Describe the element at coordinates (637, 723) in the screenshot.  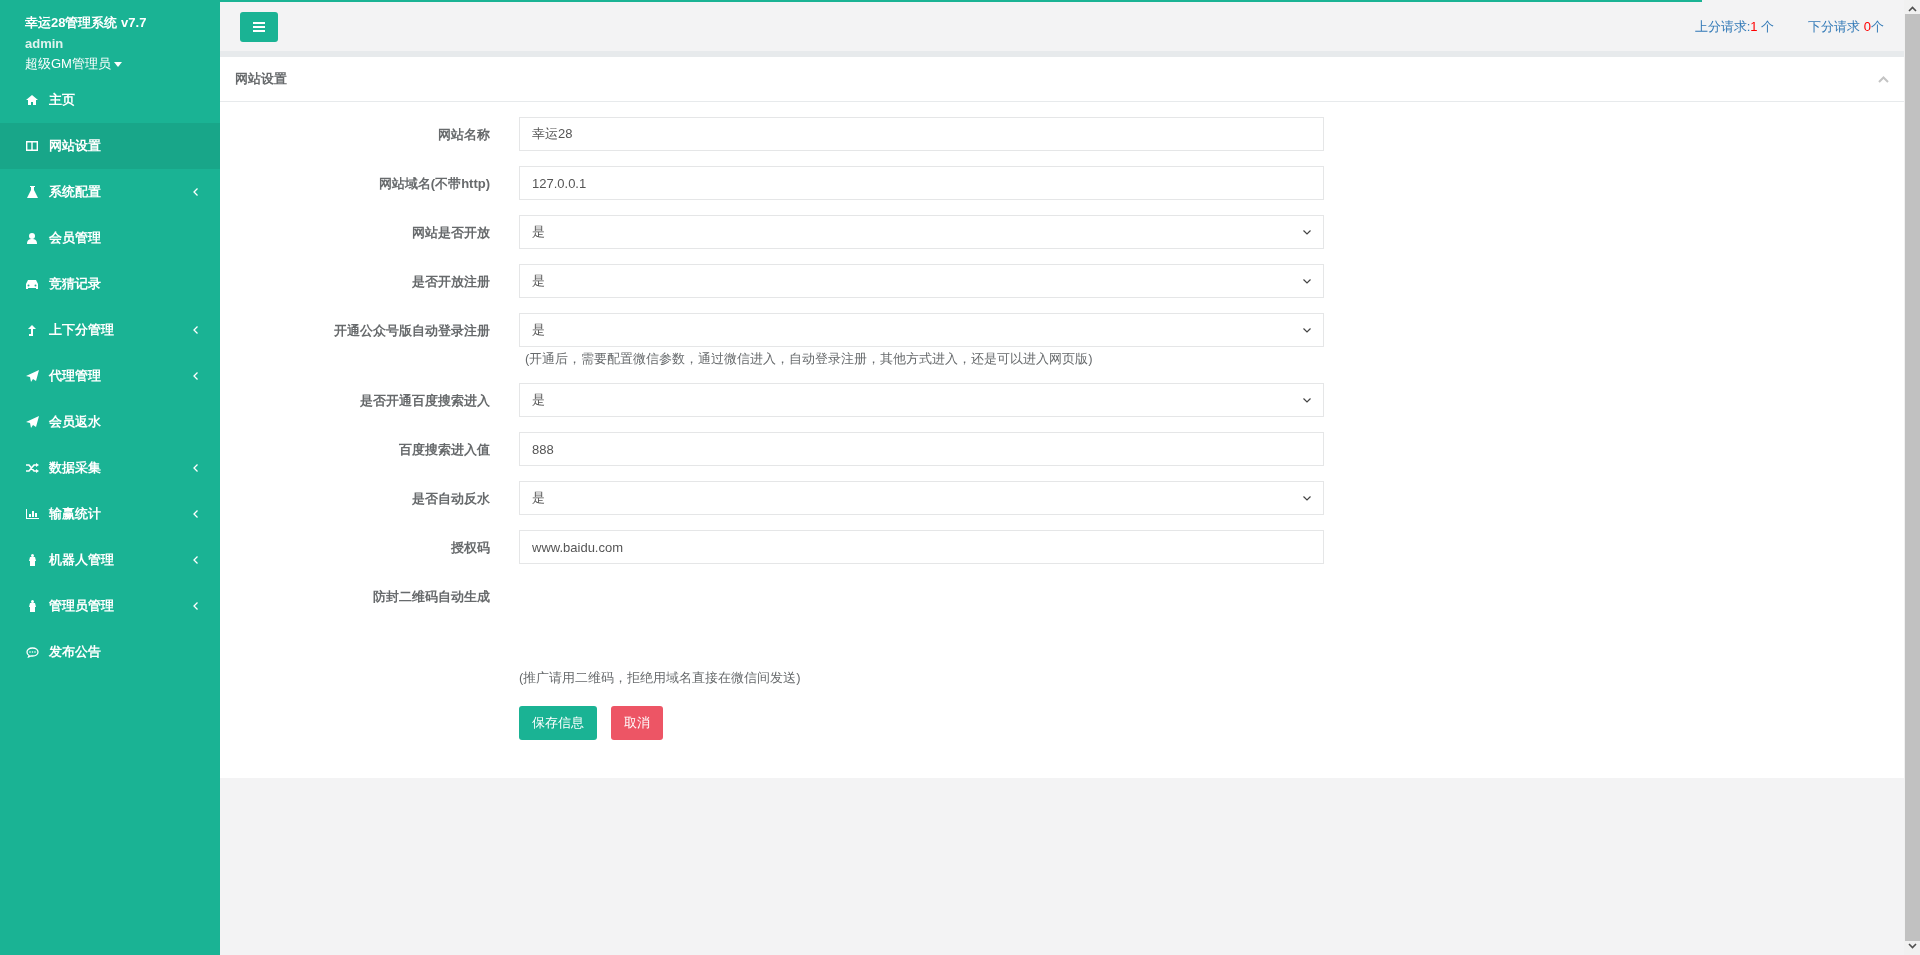
I see `cancel-button: 取消` at that location.